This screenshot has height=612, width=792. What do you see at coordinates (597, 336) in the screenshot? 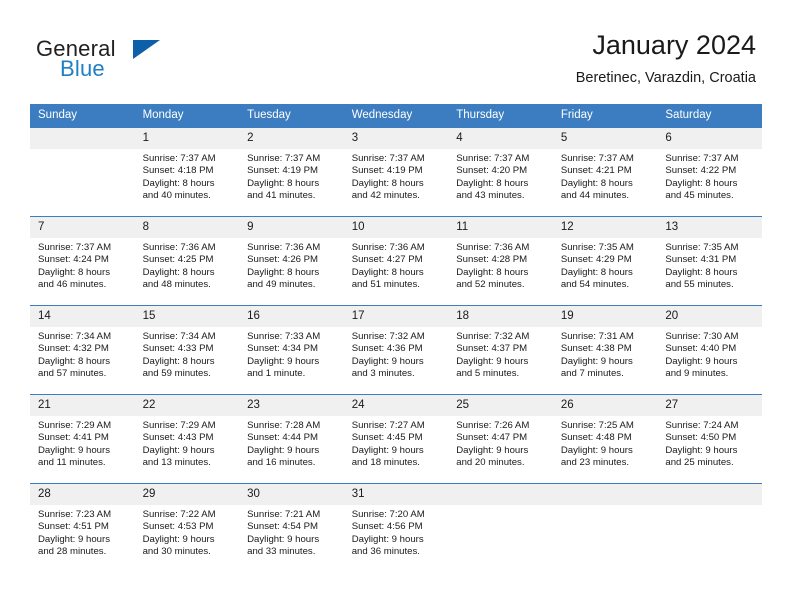
I see `sunrise-time: Sunrise: 7:31 AM` at bounding box center [597, 336].